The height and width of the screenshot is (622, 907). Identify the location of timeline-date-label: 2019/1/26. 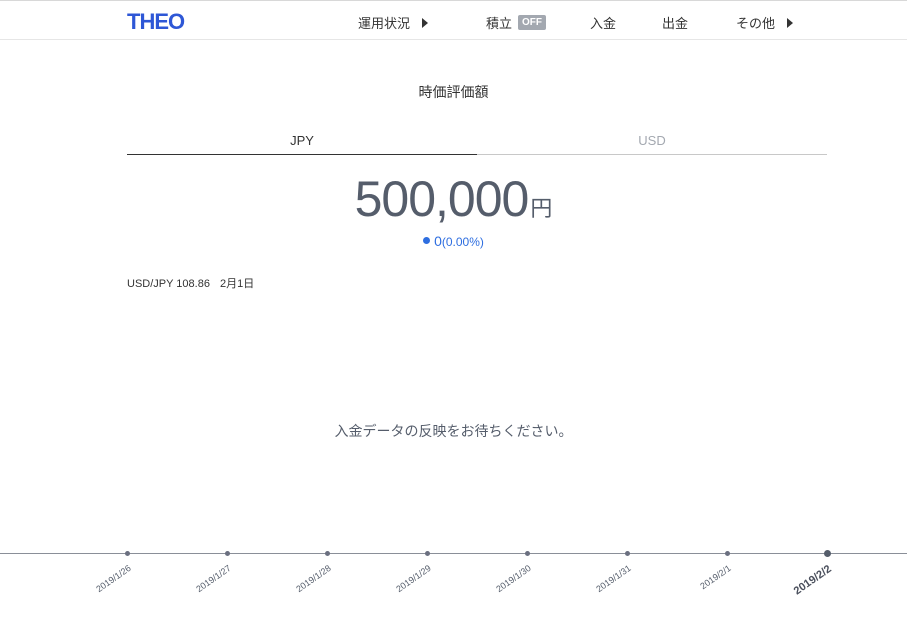
(113, 578).